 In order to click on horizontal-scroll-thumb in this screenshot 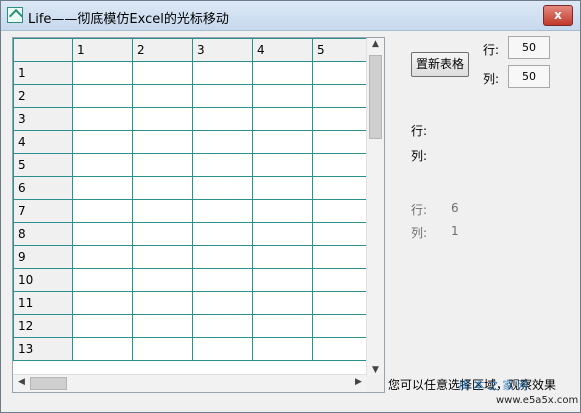, I will do `click(48, 383)`.